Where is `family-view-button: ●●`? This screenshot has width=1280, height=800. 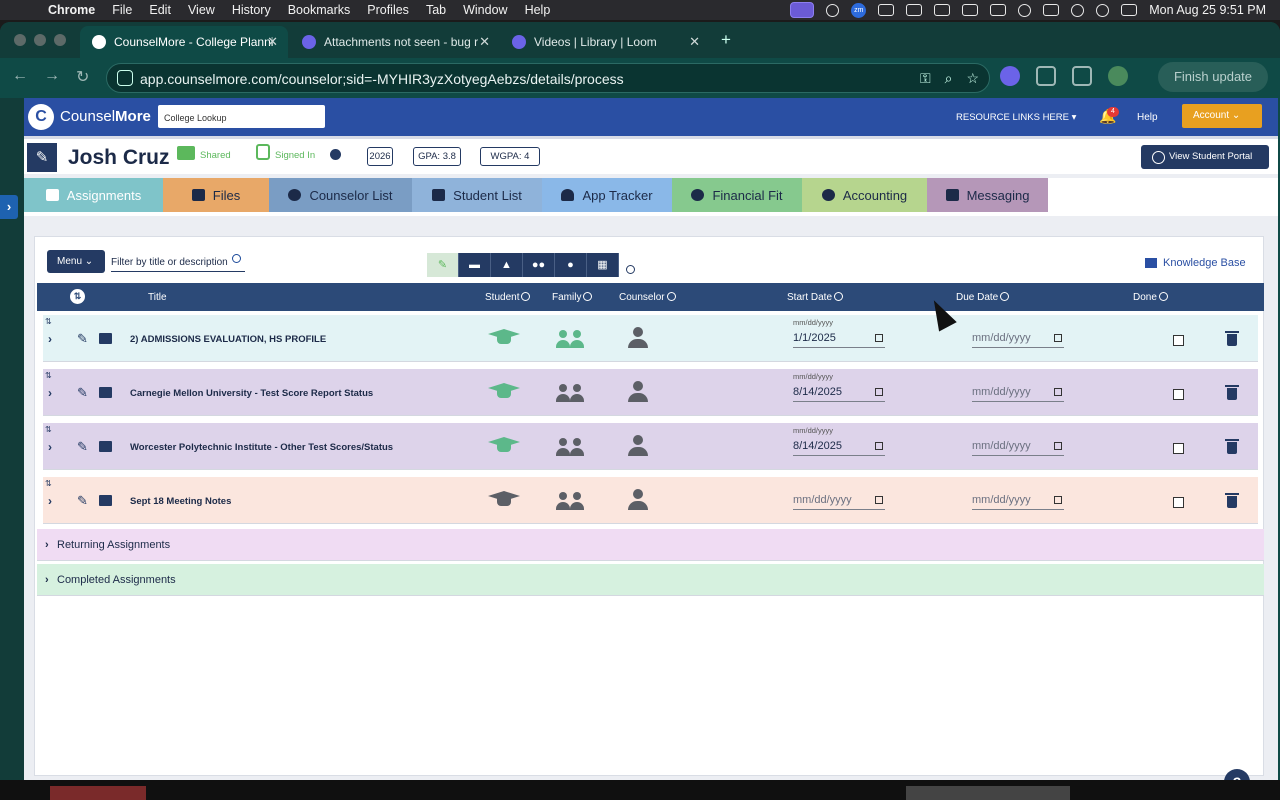
family-view-button: ●● is located at coordinates (539, 265).